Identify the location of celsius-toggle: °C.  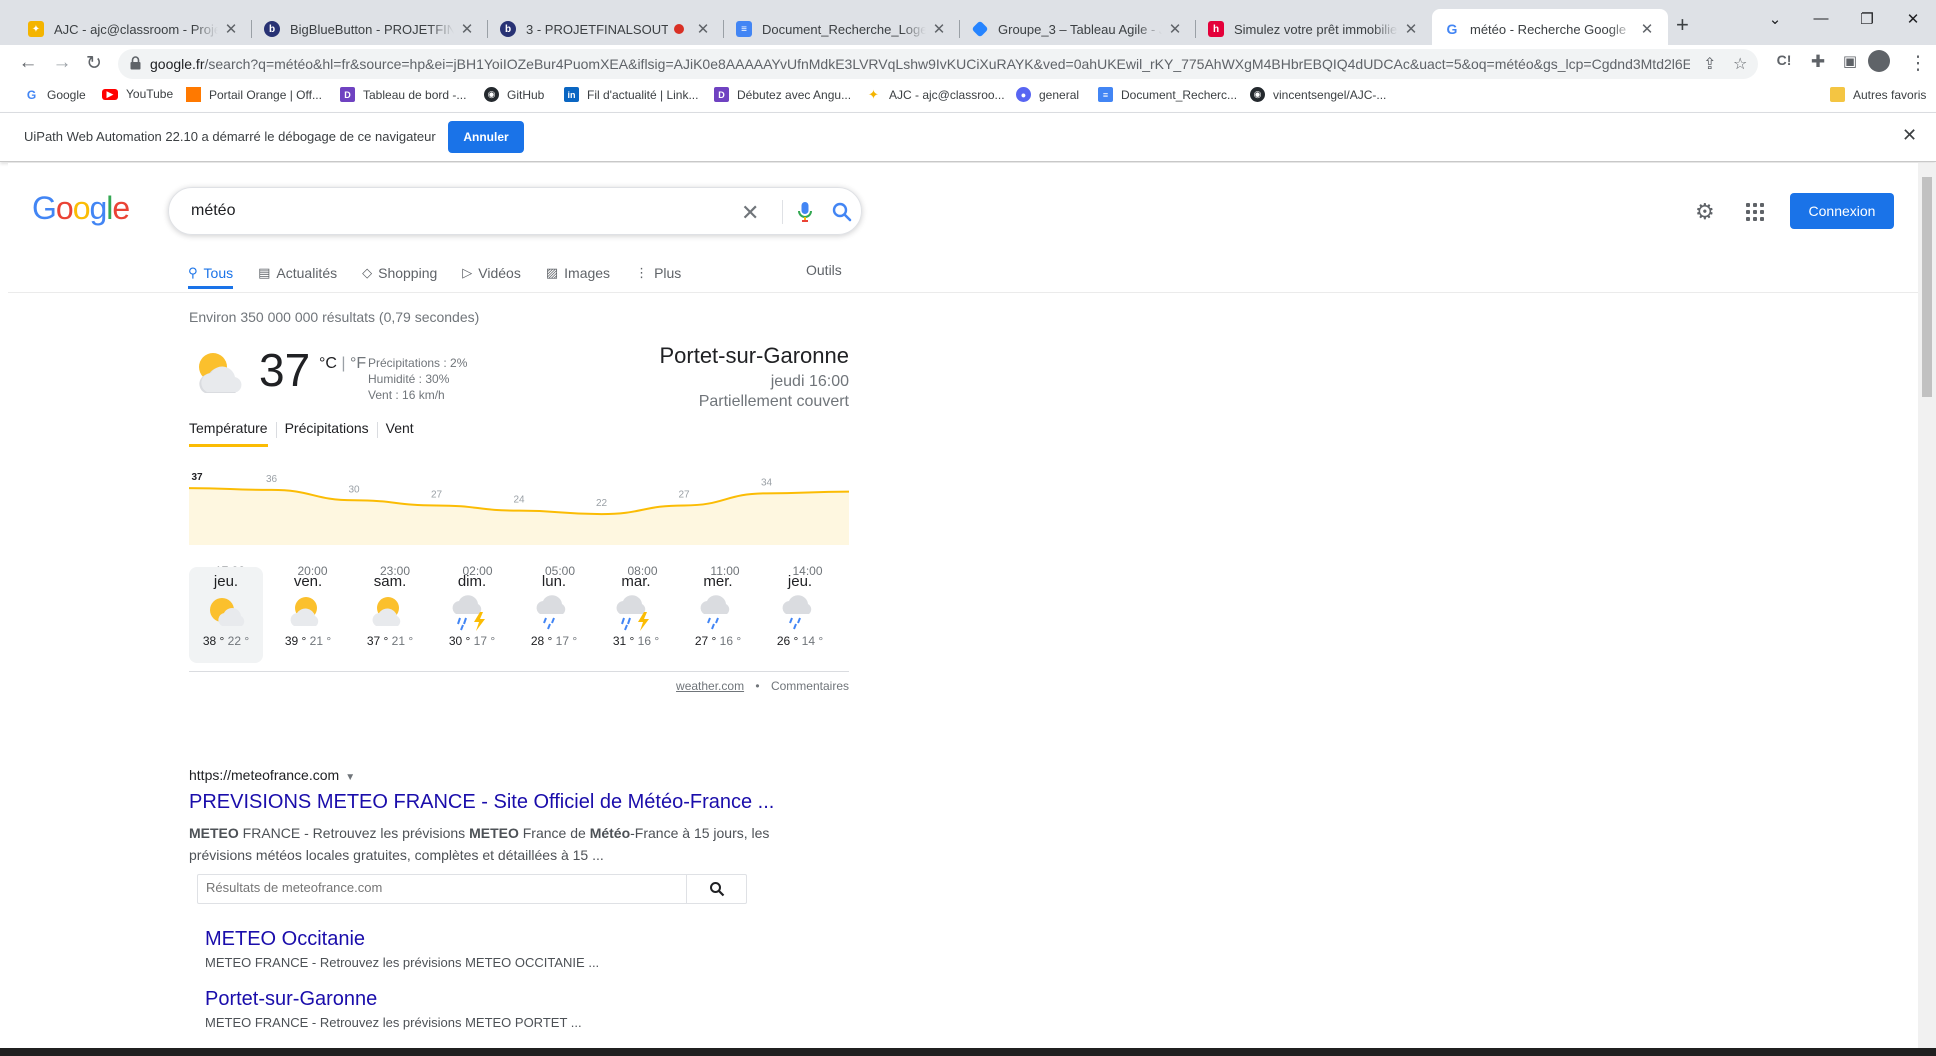
(328, 363).